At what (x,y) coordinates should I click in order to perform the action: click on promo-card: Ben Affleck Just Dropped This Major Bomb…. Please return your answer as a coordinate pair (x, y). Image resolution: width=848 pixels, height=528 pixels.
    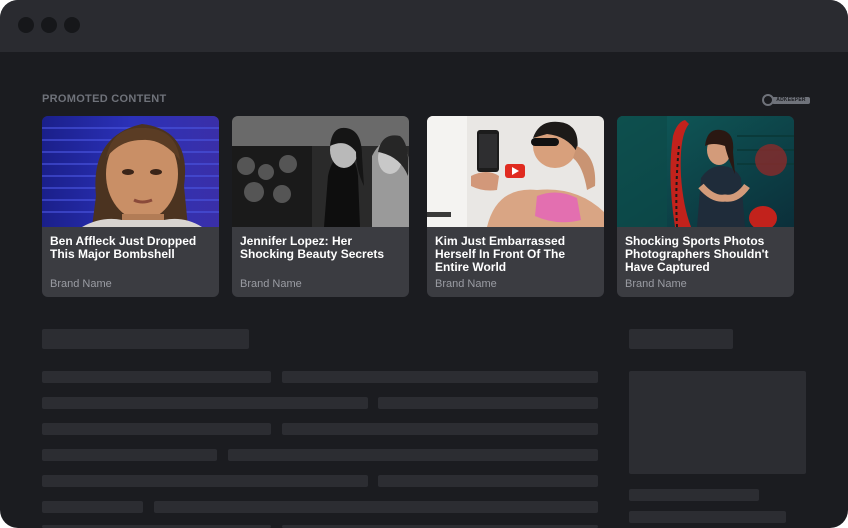
    Looking at the image, I should click on (130, 206).